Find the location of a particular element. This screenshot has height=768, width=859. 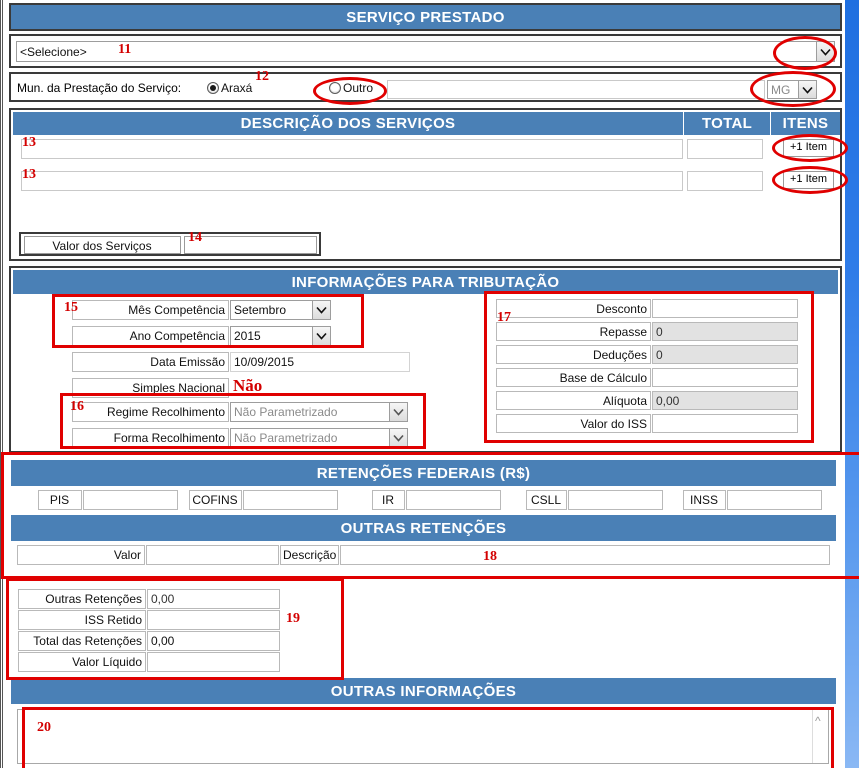

annotation-13-row2: 13 is located at coordinates (29, 174).